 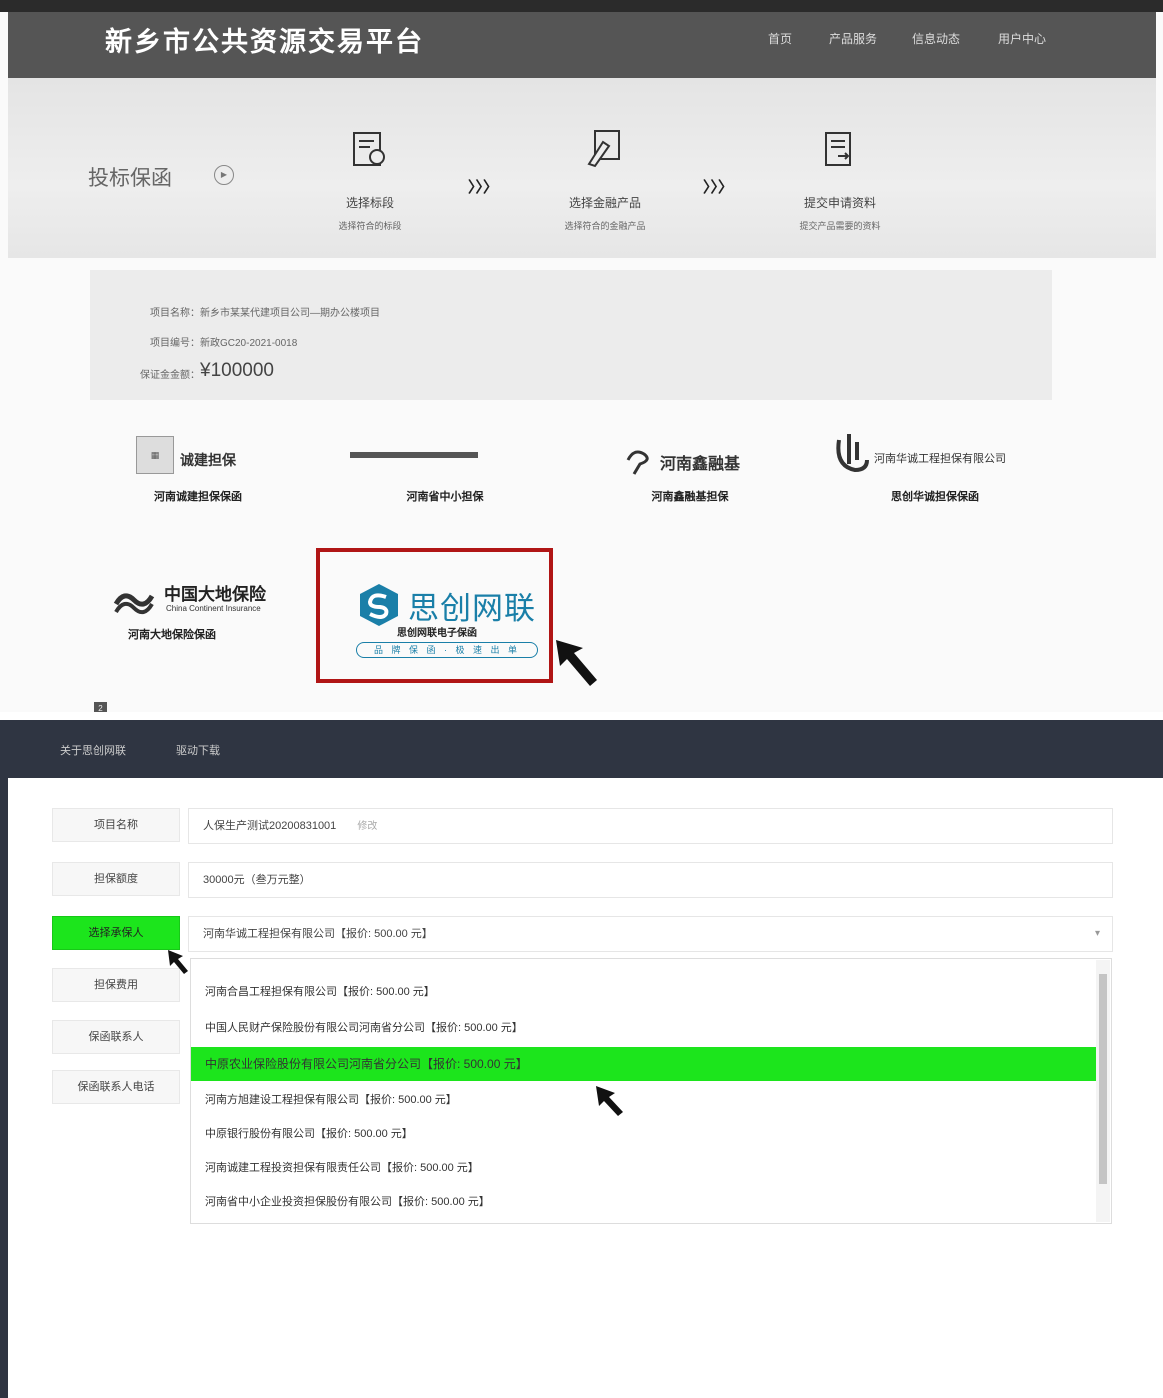 What do you see at coordinates (853, 38) in the screenshot?
I see `nav-products: 产品服务` at bounding box center [853, 38].